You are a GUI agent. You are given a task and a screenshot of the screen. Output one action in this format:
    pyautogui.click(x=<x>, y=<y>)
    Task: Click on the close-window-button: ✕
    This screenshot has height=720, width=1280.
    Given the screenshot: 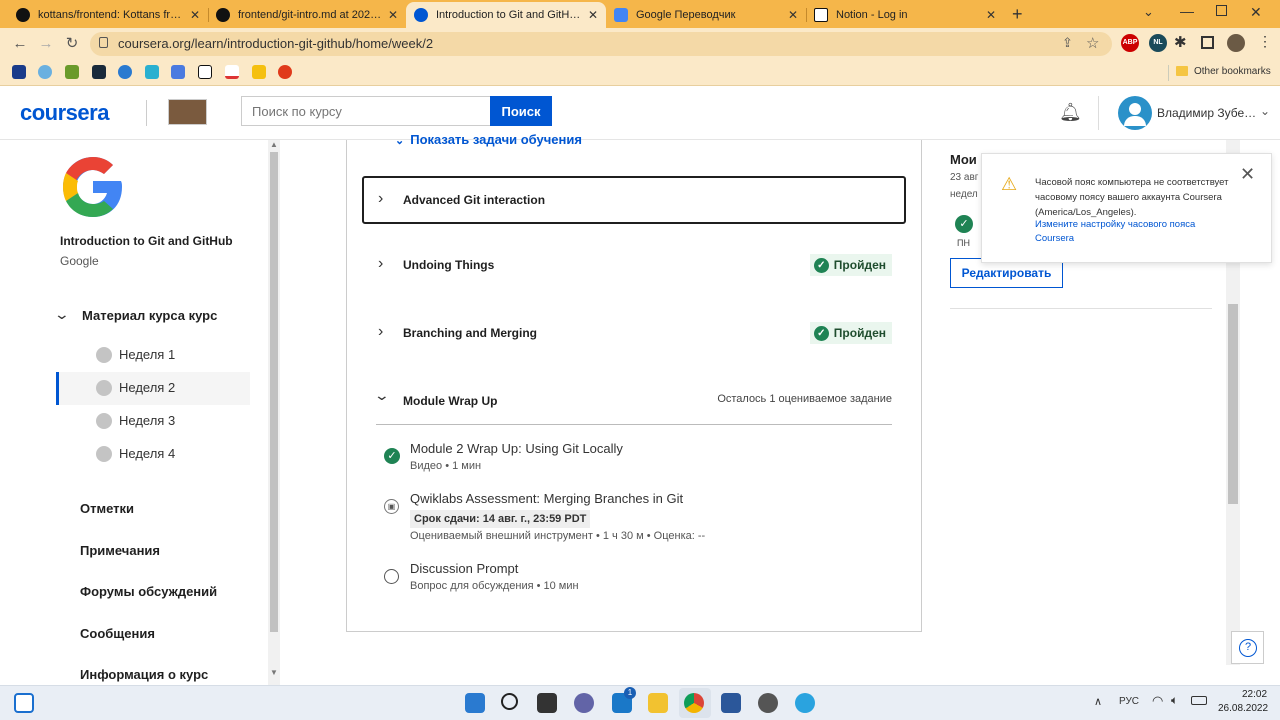 What is the action you would take?
    pyautogui.click(x=1256, y=12)
    